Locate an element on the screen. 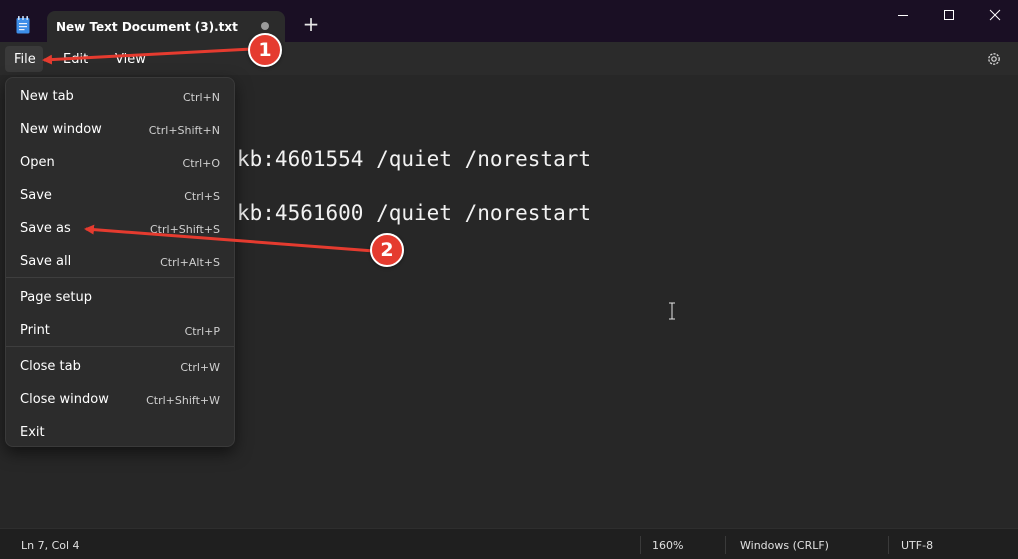 The image size is (1018, 559). minimize-button is located at coordinates (903, 16).